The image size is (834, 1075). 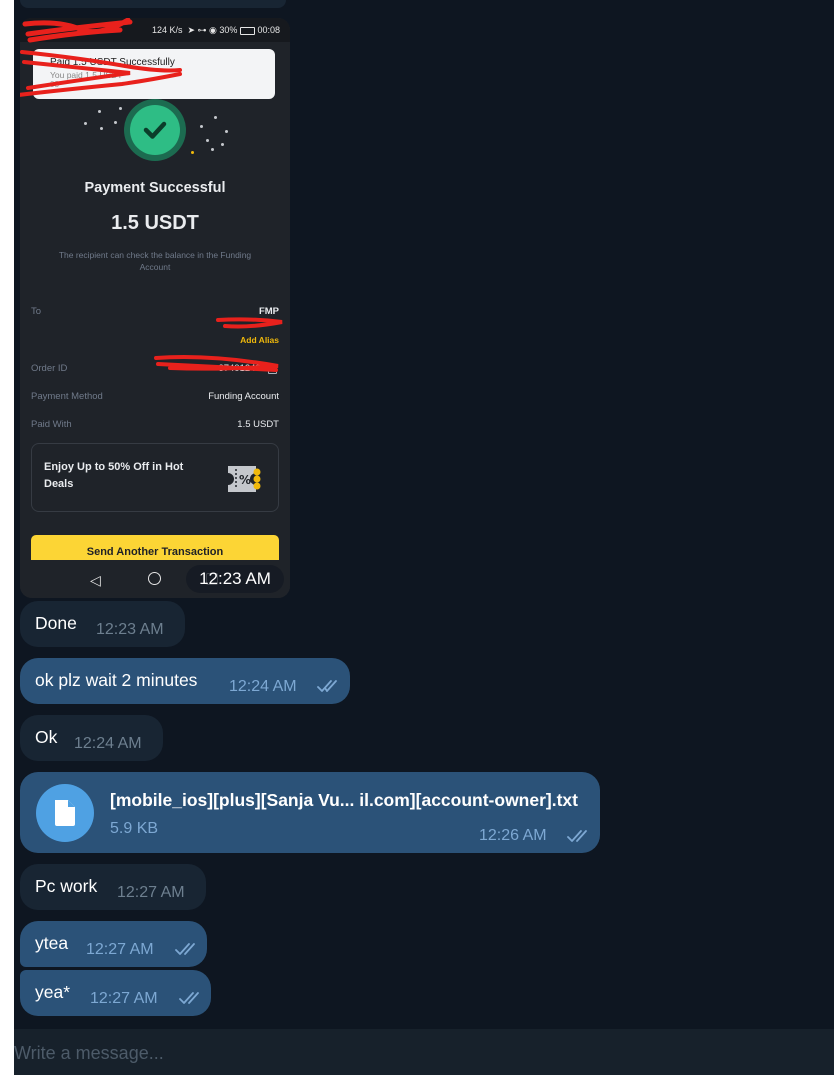 I want to click on message-time: 12:23 AM, so click(x=130, y=629).